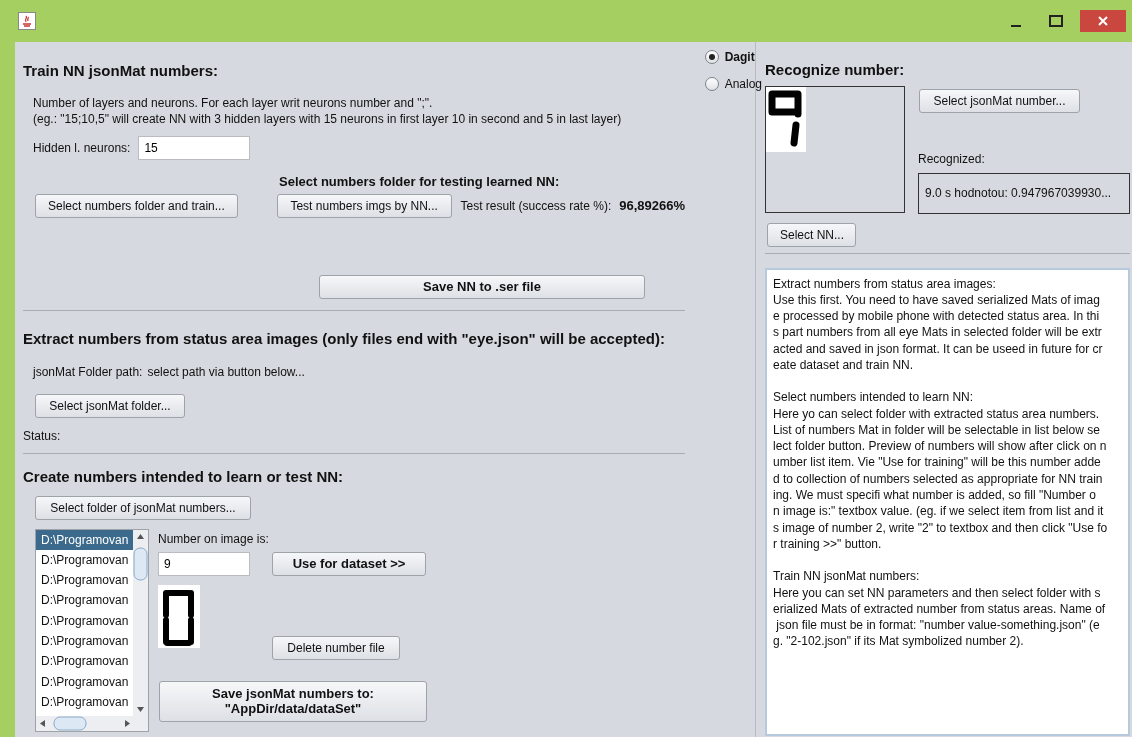  Describe the element at coordinates (940, 446) in the screenshot. I see `help-text-line: lect folder button. Preview of numbers will show after click on n` at that location.